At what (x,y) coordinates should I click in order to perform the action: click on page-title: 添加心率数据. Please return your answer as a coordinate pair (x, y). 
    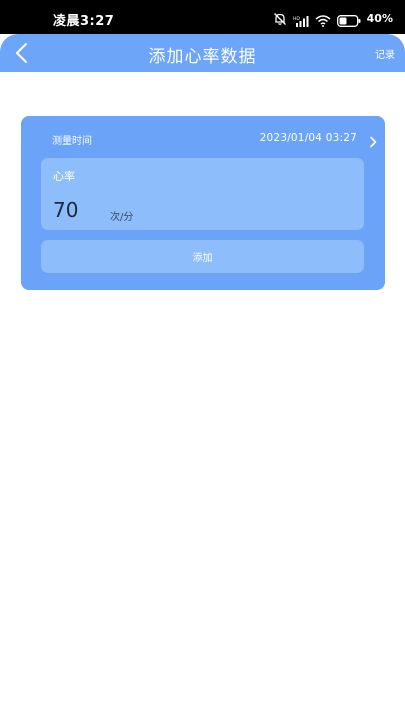
    Looking at the image, I should click on (202, 57).